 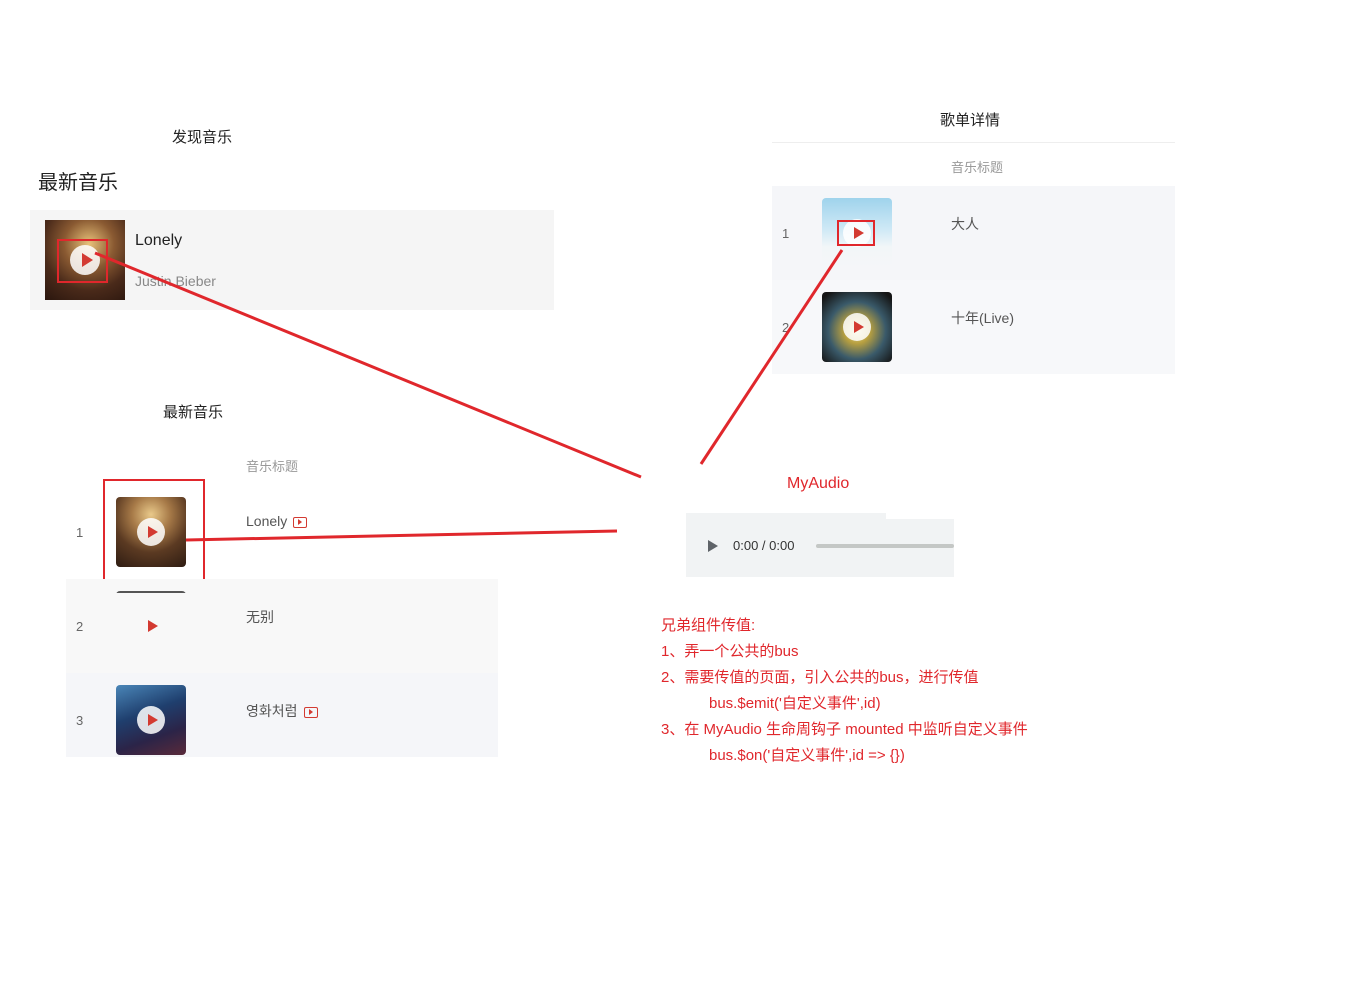 I want to click on annotation-line-playlist, so click(x=771, y=357).